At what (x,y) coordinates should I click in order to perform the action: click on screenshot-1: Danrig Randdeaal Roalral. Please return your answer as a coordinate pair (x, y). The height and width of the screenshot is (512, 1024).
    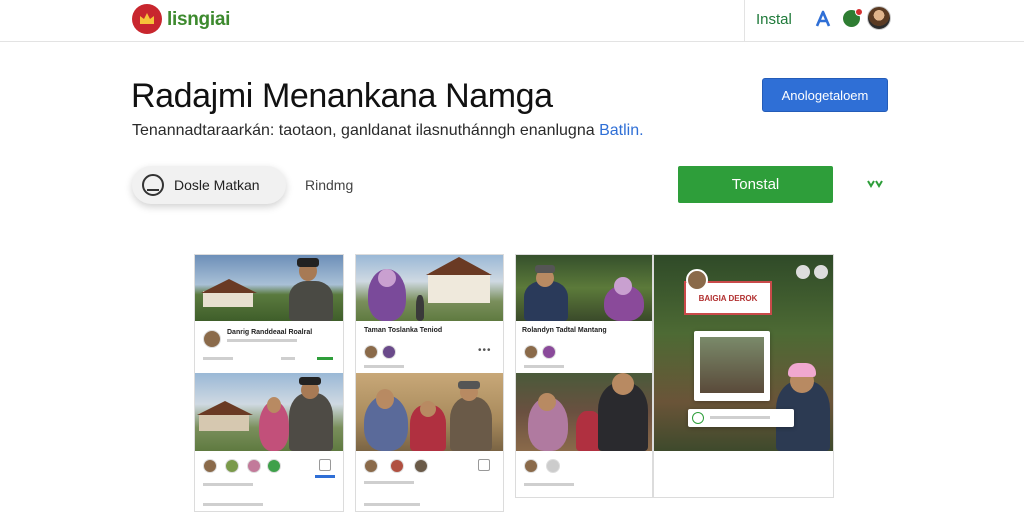
    Looking at the image, I should click on (269, 383).